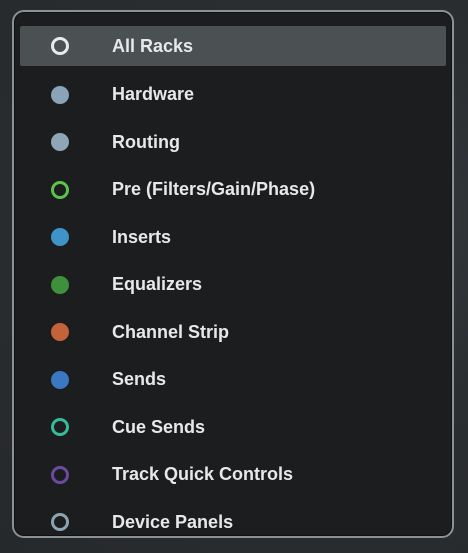 Image resolution: width=468 pixels, height=553 pixels. I want to click on menu-item-label: Pre (Filters/Gain/Phase), so click(214, 189).